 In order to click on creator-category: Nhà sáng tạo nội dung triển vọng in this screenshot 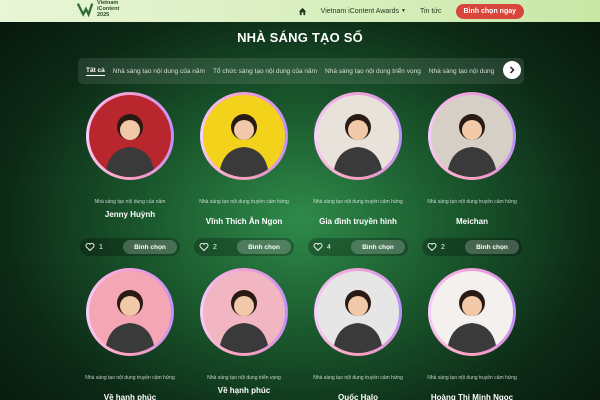, I will do `click(244, 378)`.